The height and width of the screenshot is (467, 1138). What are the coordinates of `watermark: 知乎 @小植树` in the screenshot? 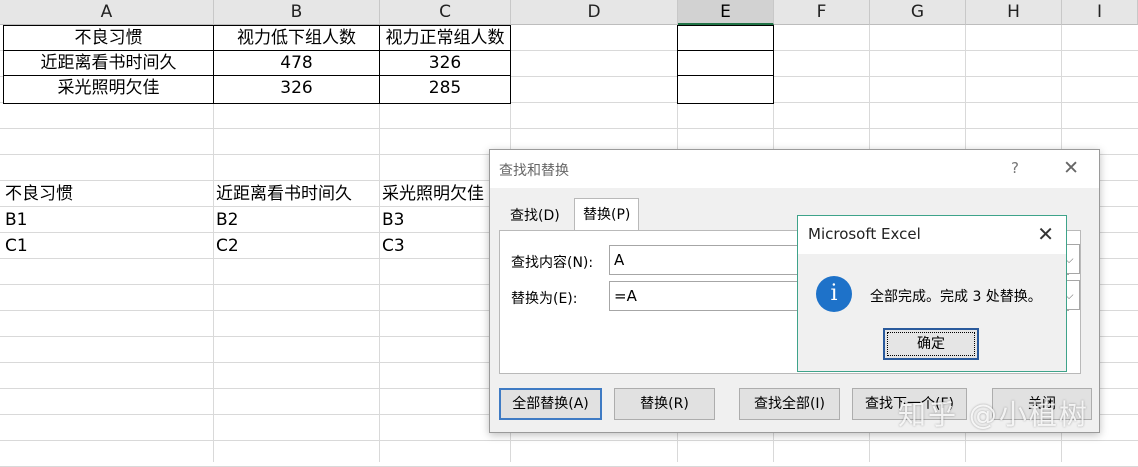 It's located at (993, 414).